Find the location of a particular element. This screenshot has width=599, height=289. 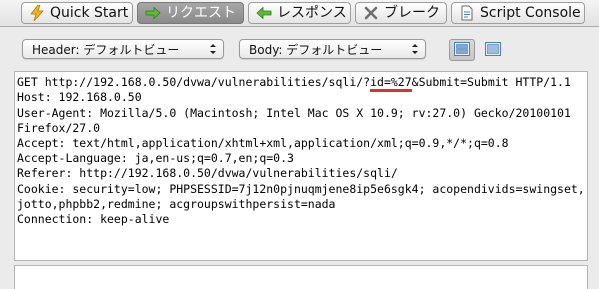

lightning-icon is located at coordinates (37, 13).